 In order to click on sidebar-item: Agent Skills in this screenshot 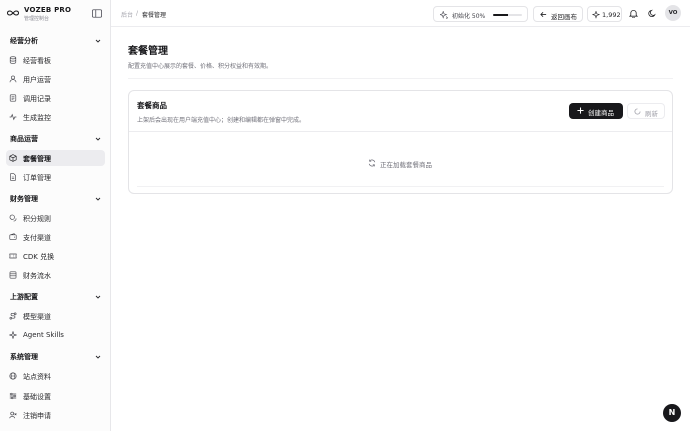, I will do `click(55, 335)`.